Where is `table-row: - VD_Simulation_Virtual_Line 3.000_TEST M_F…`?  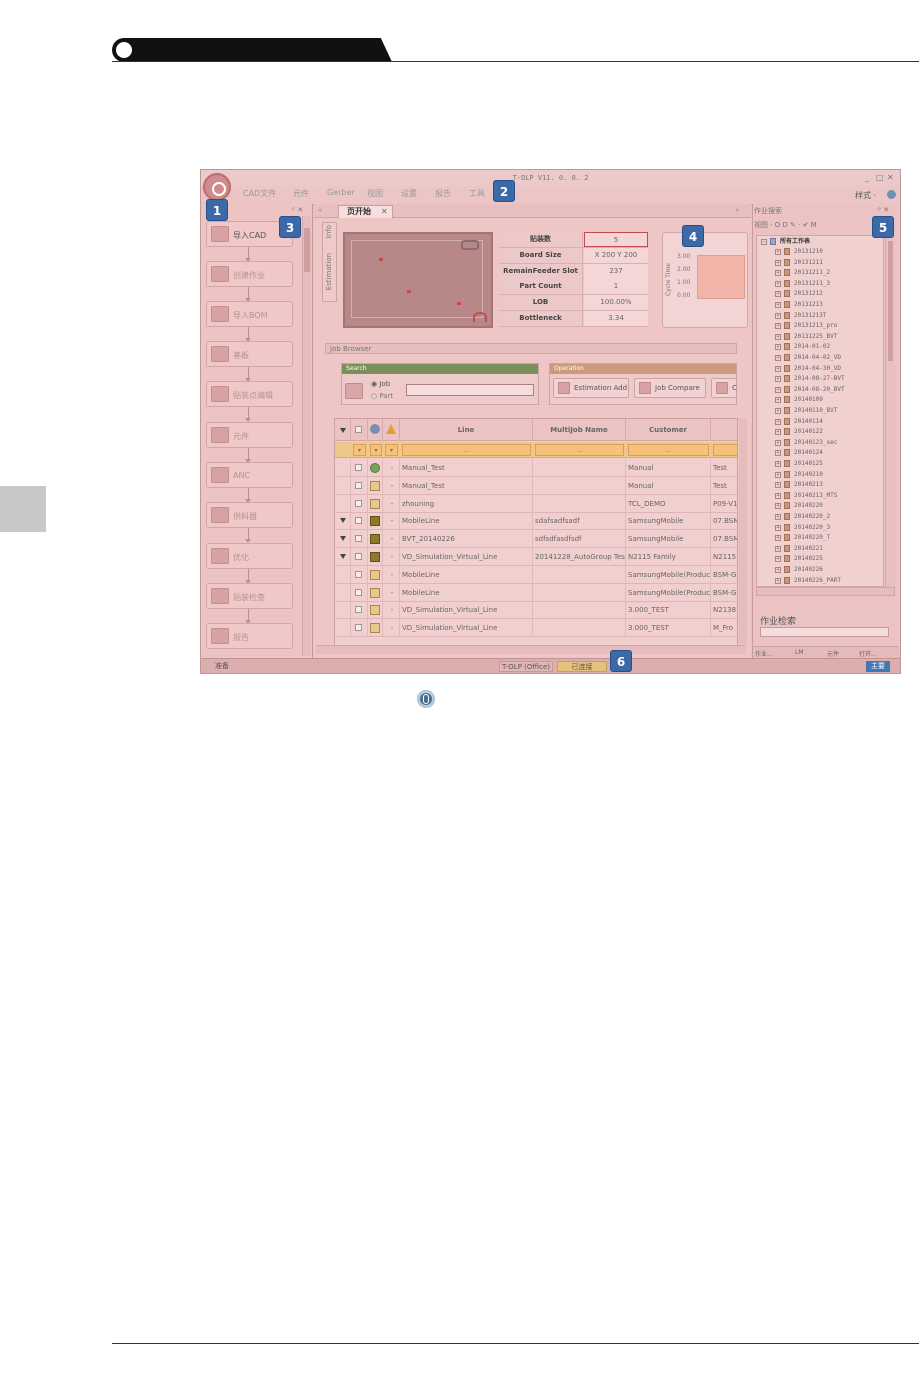
table-row: - VD_Simulation_Virtual_Line 3.000_TEST M_F… is located at coordinates (536, 628).